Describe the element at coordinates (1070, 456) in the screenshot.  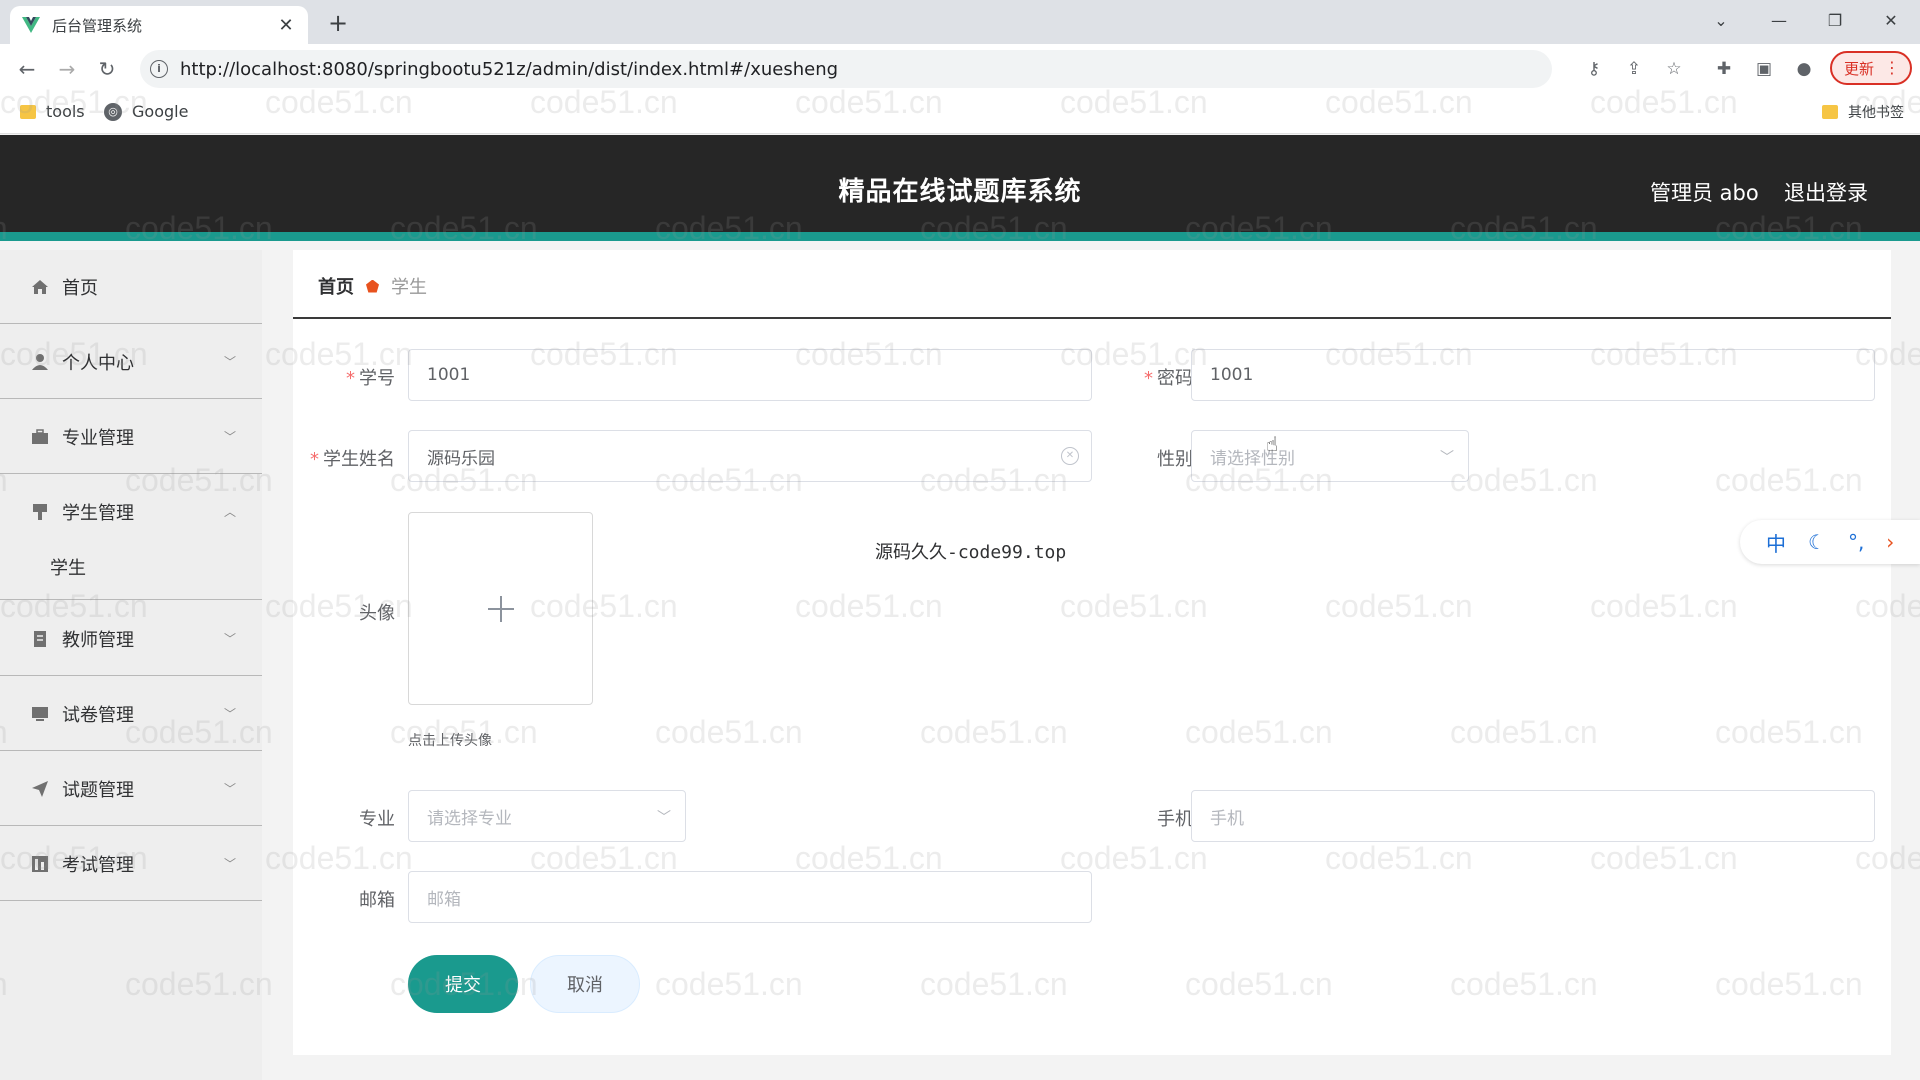
I see `clear-icon: ✕` at that location.